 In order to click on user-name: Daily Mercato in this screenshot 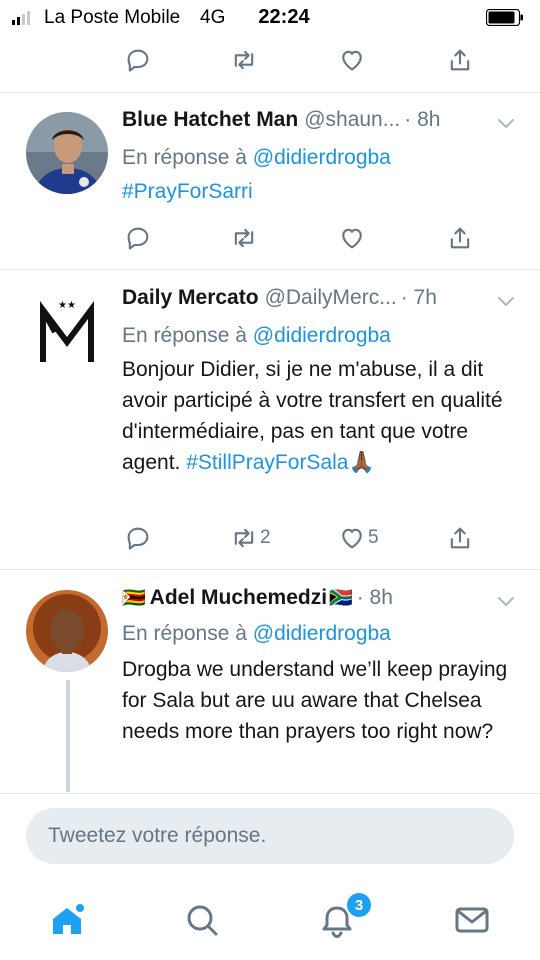, I will do `click(190, 298)`.